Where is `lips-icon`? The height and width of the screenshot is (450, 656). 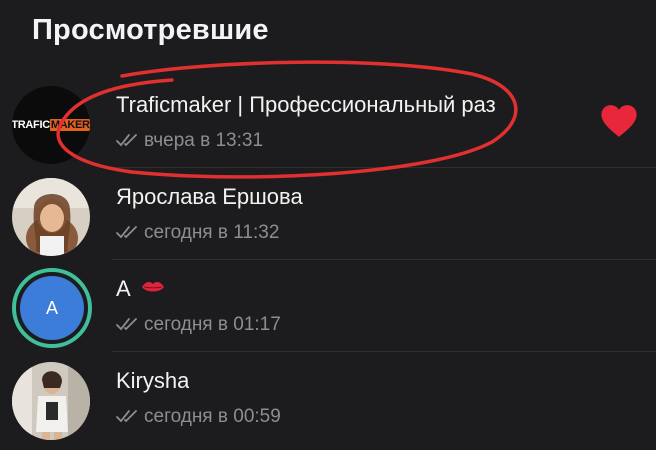 lips-icon is located at coordinates (152, 287).